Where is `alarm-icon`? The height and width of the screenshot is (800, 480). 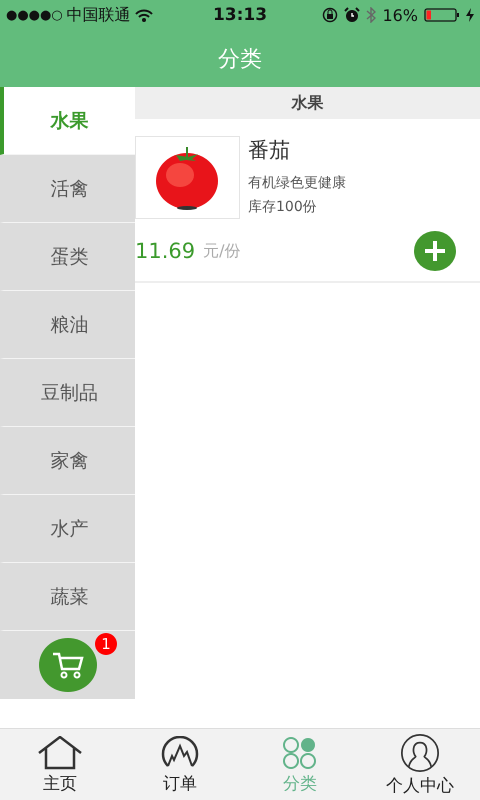 alarm-icon is located at coordinates (352, 15).